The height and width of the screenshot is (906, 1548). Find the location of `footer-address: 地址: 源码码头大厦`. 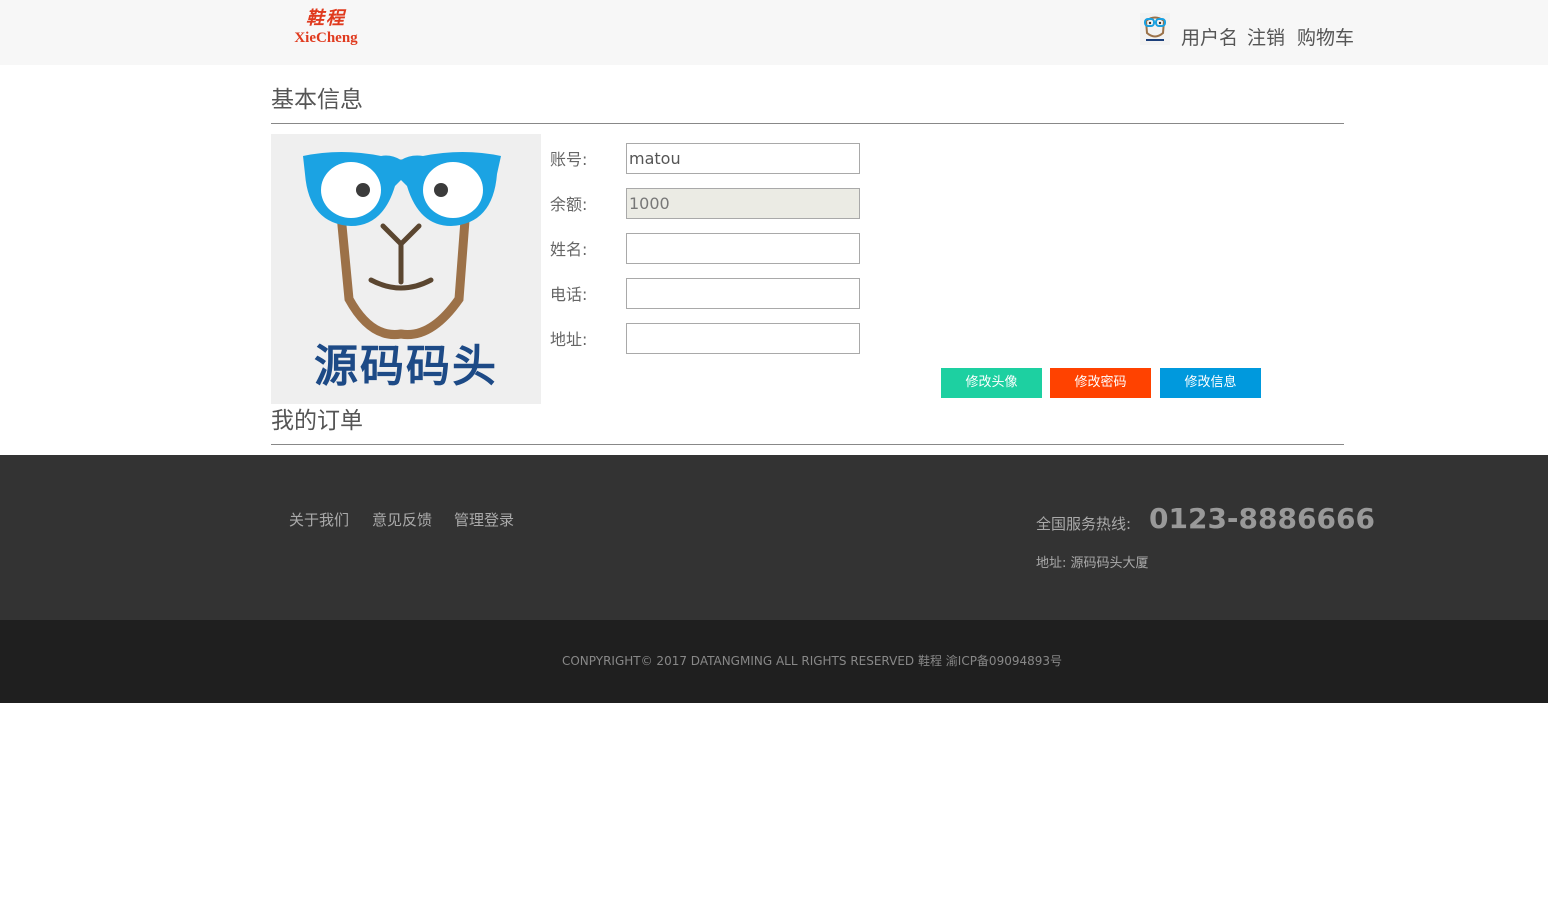

footer-address: 地址: 源码码头大厦 is located at coordinates (1092, 563).